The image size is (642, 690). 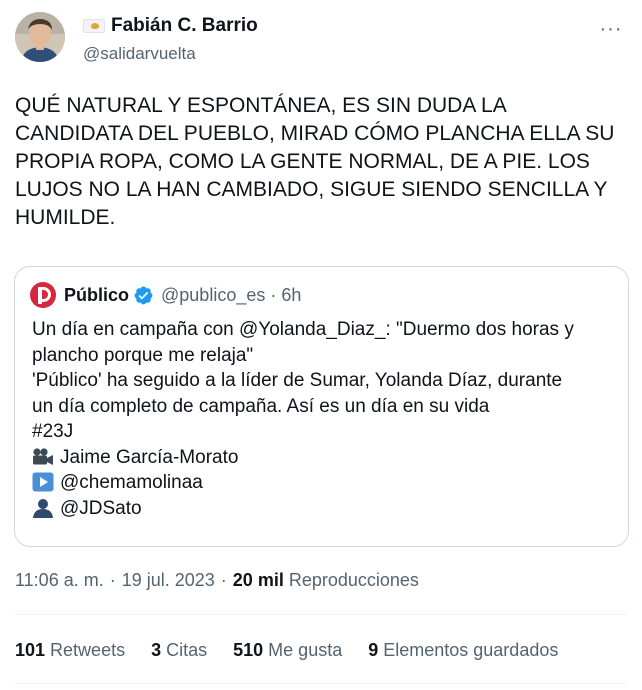 What do you see at coordinates (43, 456) in the screenshot?
I see `movie-camera-icon` at bounding box center [43, 456].